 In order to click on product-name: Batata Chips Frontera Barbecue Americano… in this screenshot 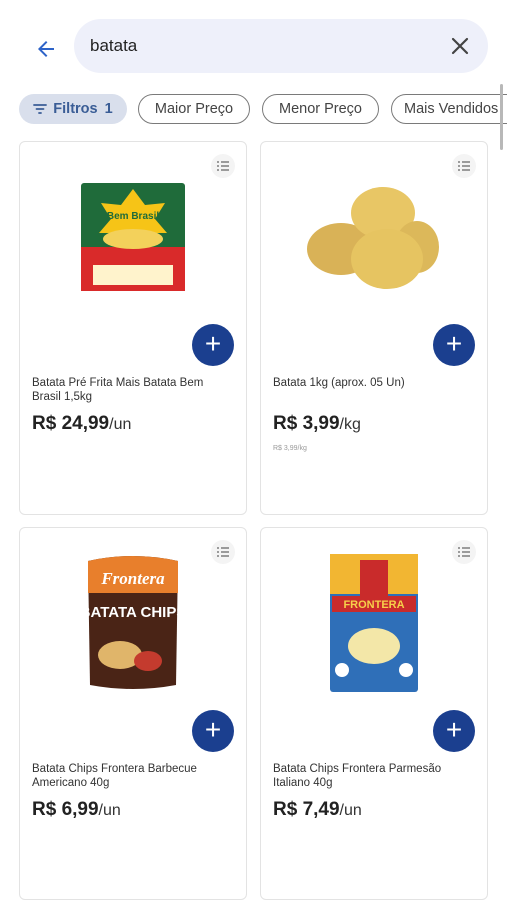, I will do `click(114, 776)`.